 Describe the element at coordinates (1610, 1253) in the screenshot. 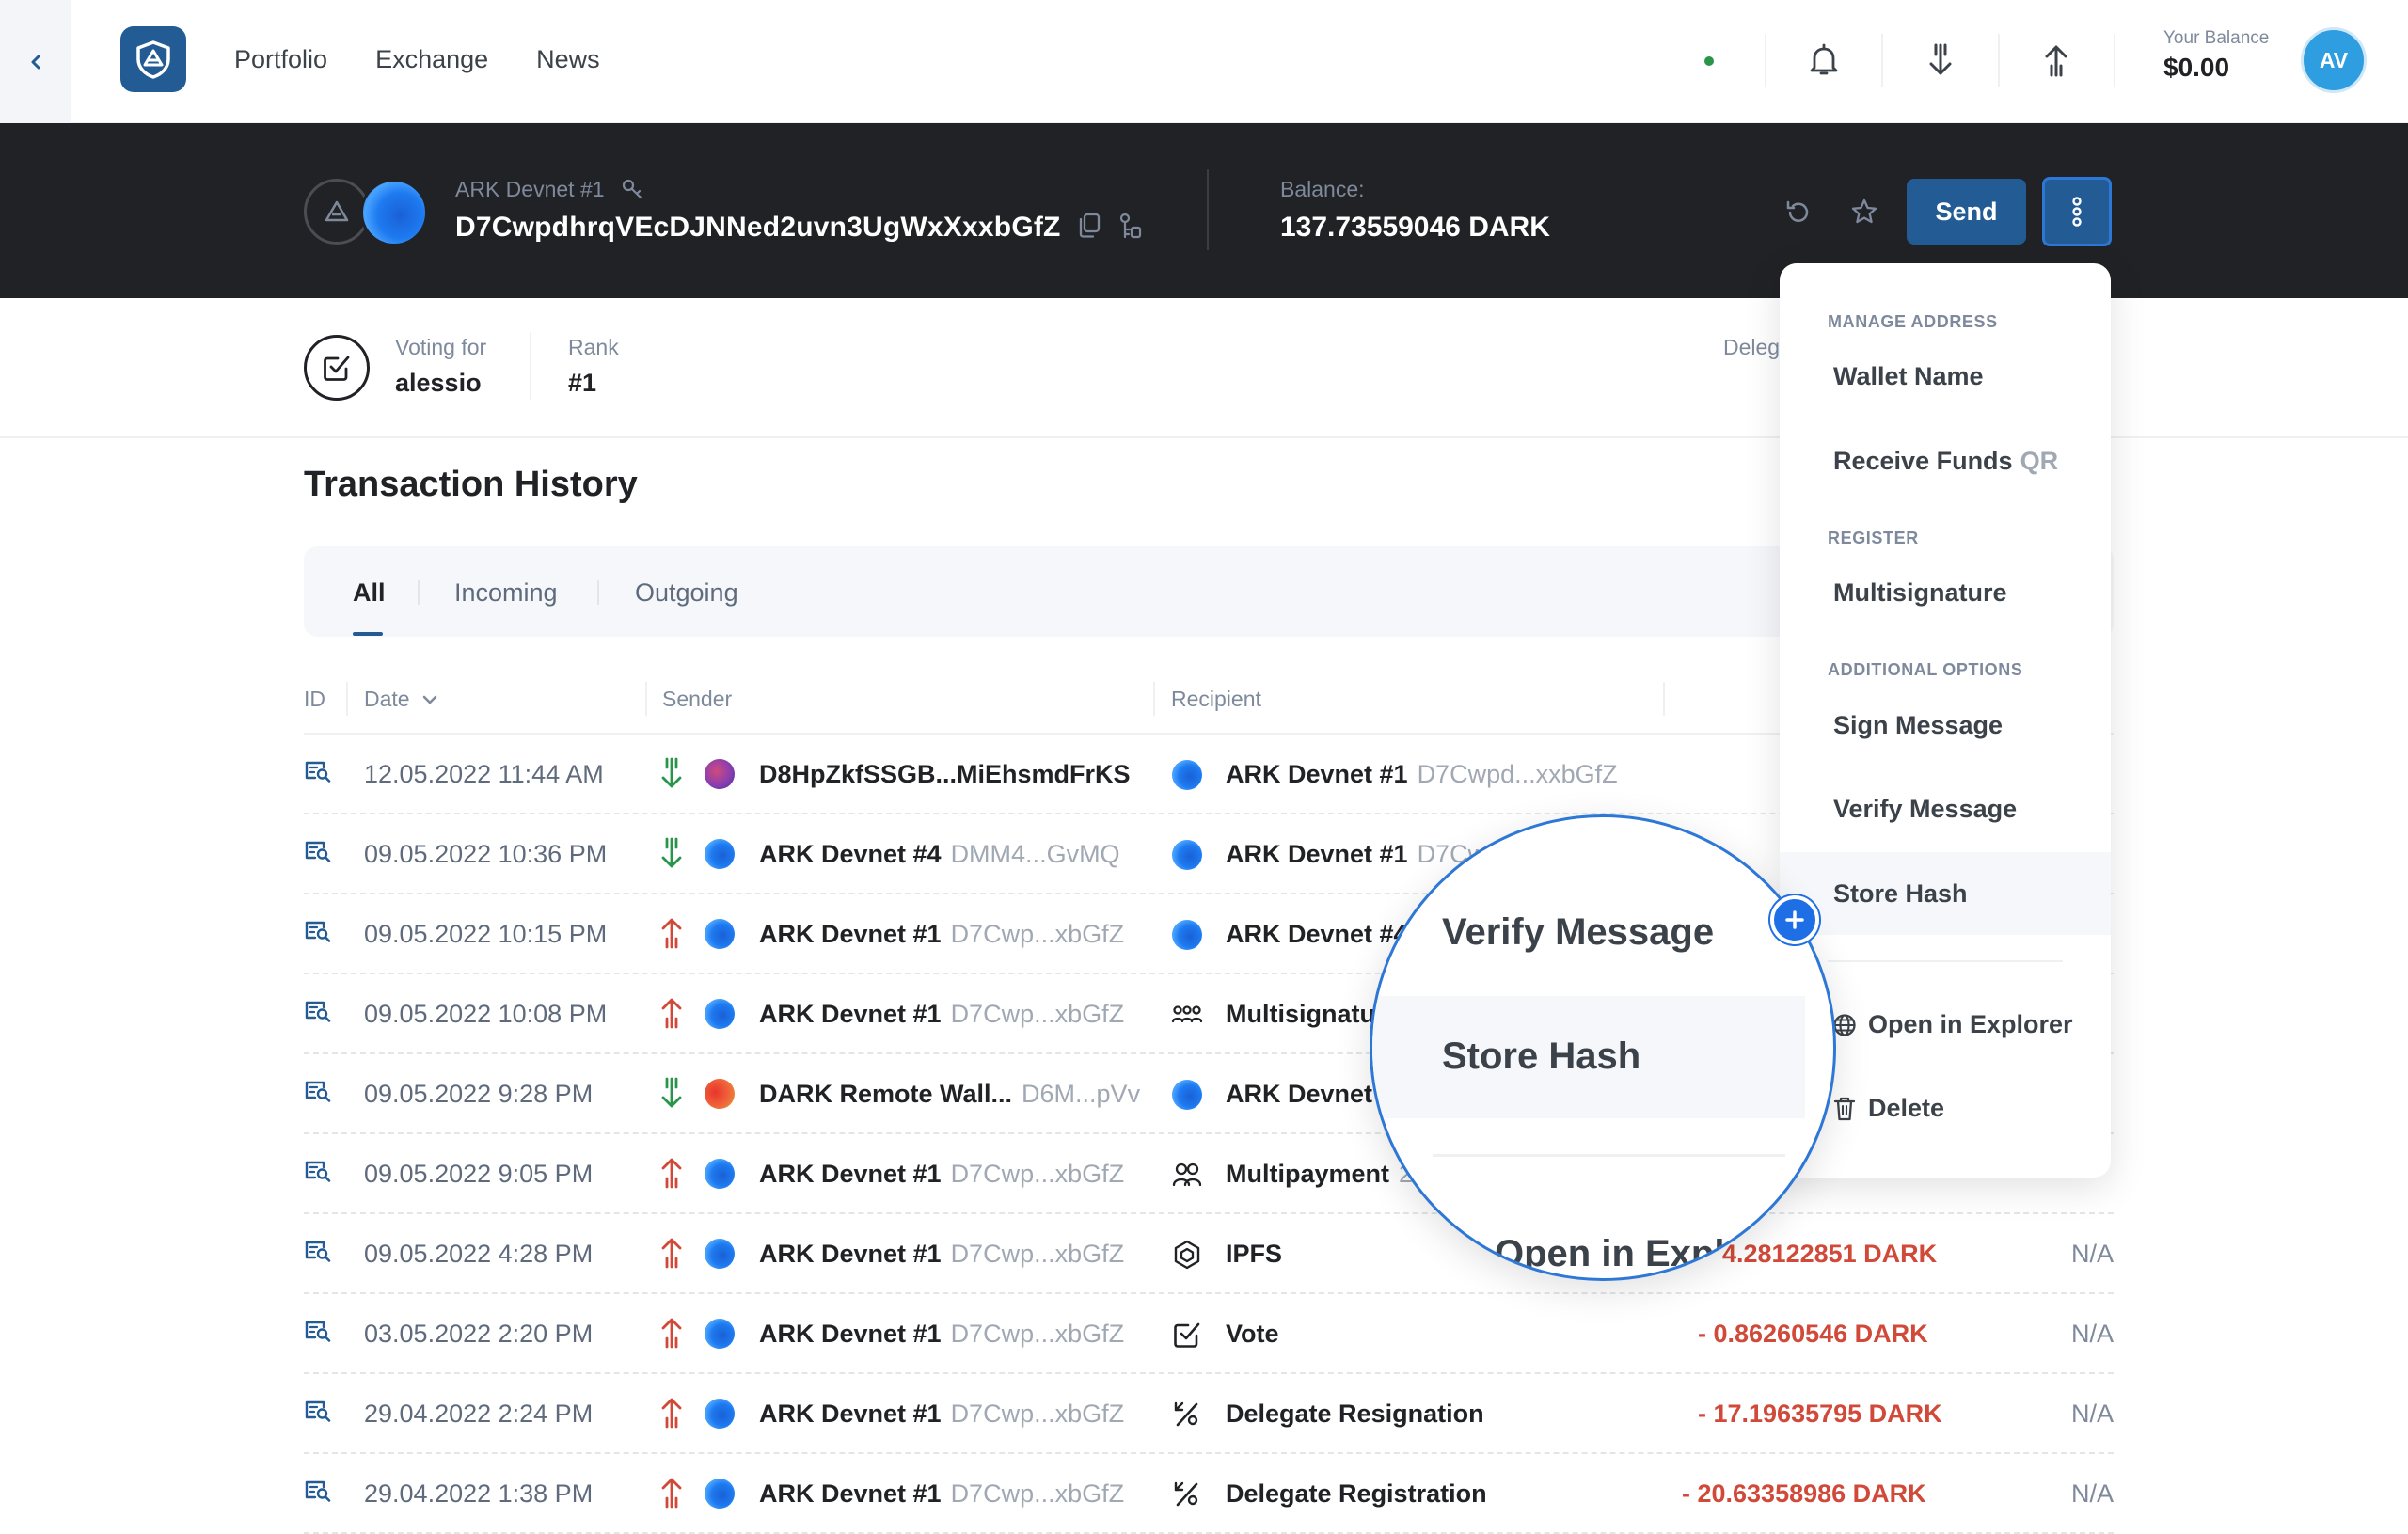

I see `magnified-open-explorer: Open in Expl` at that location.